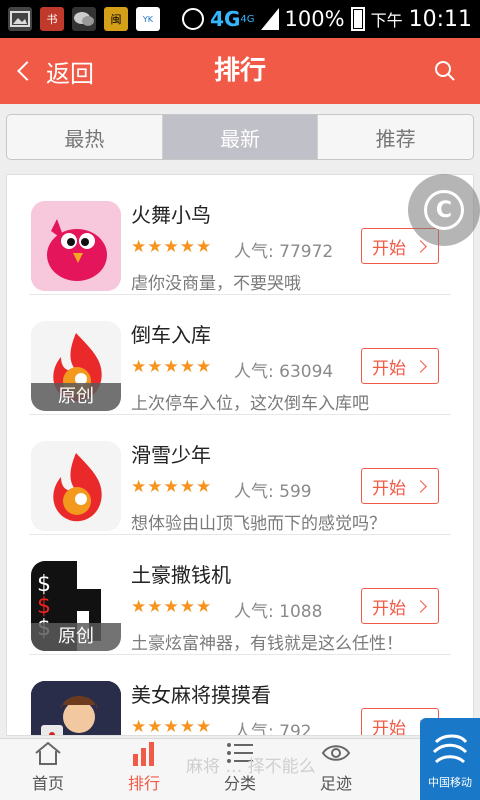 The width and height of the screenshot is (480, 800). Describe the element at coordinates (201, 695) in the screenshot. I see `app-name: 美女麻将摸摸看` at that location.